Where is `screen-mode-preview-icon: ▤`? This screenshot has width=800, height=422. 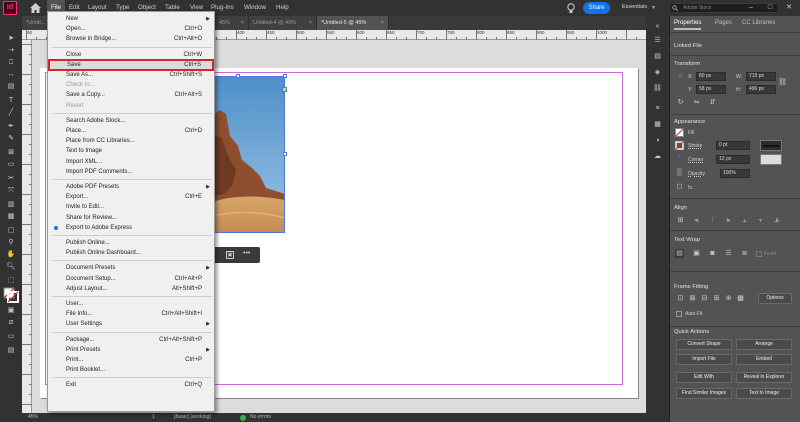 screen-mode-preview-icon: ▤ is located at coordinates (11, 350).